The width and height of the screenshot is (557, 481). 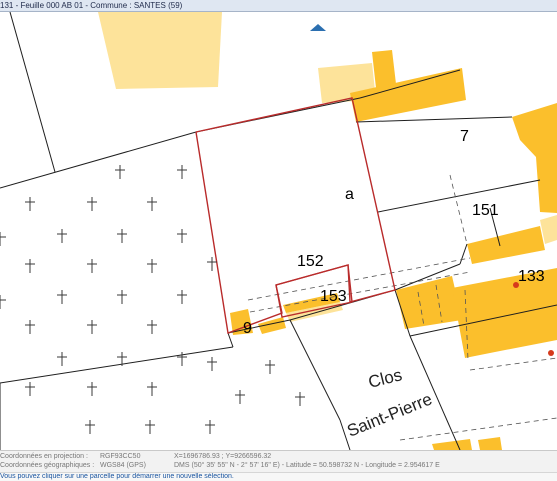 What do you see at coordinates (47, 465) in the screenshot?
I see `geo-label: Coordonnées géographiques :` at bounding box center [47, 465].